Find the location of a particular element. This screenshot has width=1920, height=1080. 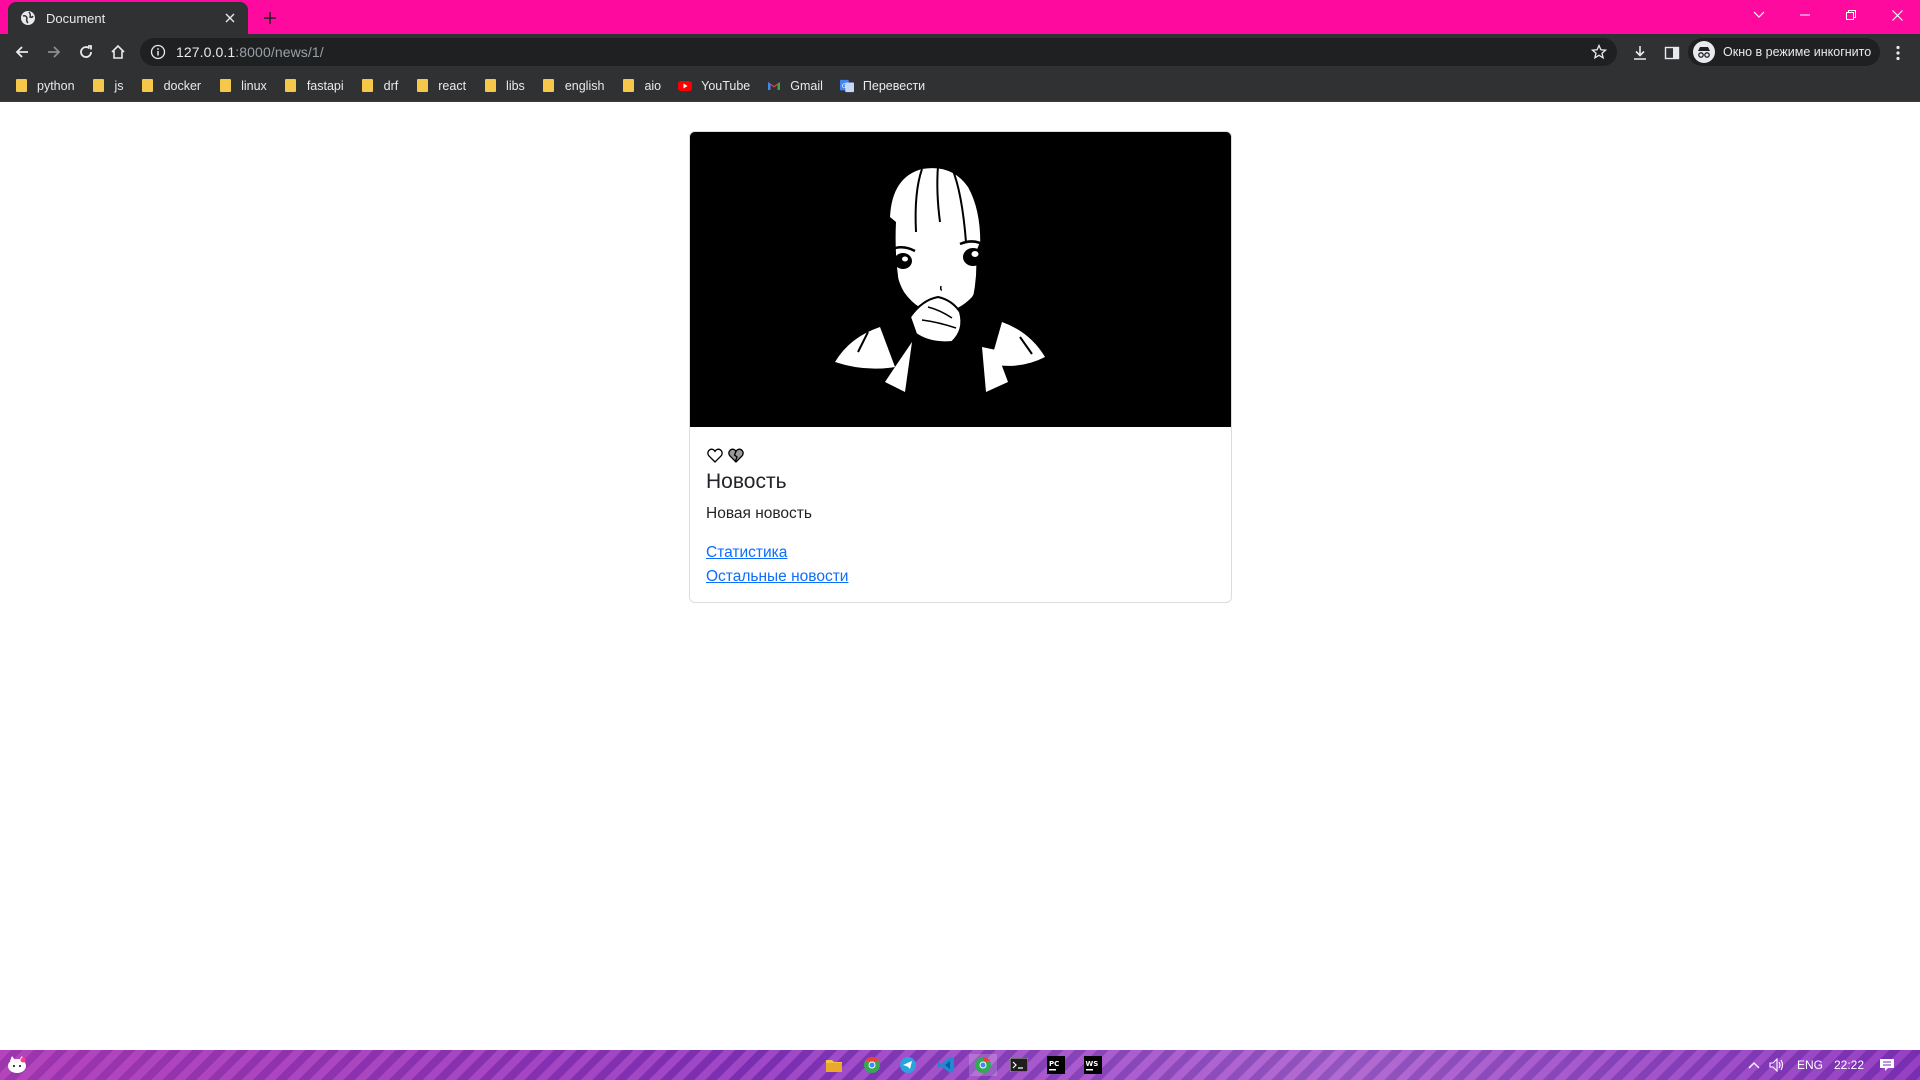

bookmark-folder-react: react is located at coordinates (440, 86).